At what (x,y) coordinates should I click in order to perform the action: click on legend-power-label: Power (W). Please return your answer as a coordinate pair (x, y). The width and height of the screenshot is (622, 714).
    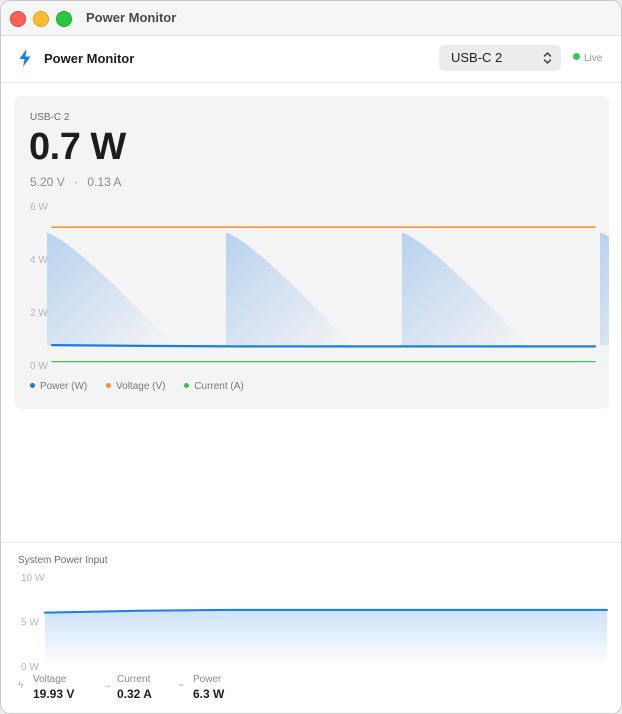
    Looking at the image, I should click on (64, 386).